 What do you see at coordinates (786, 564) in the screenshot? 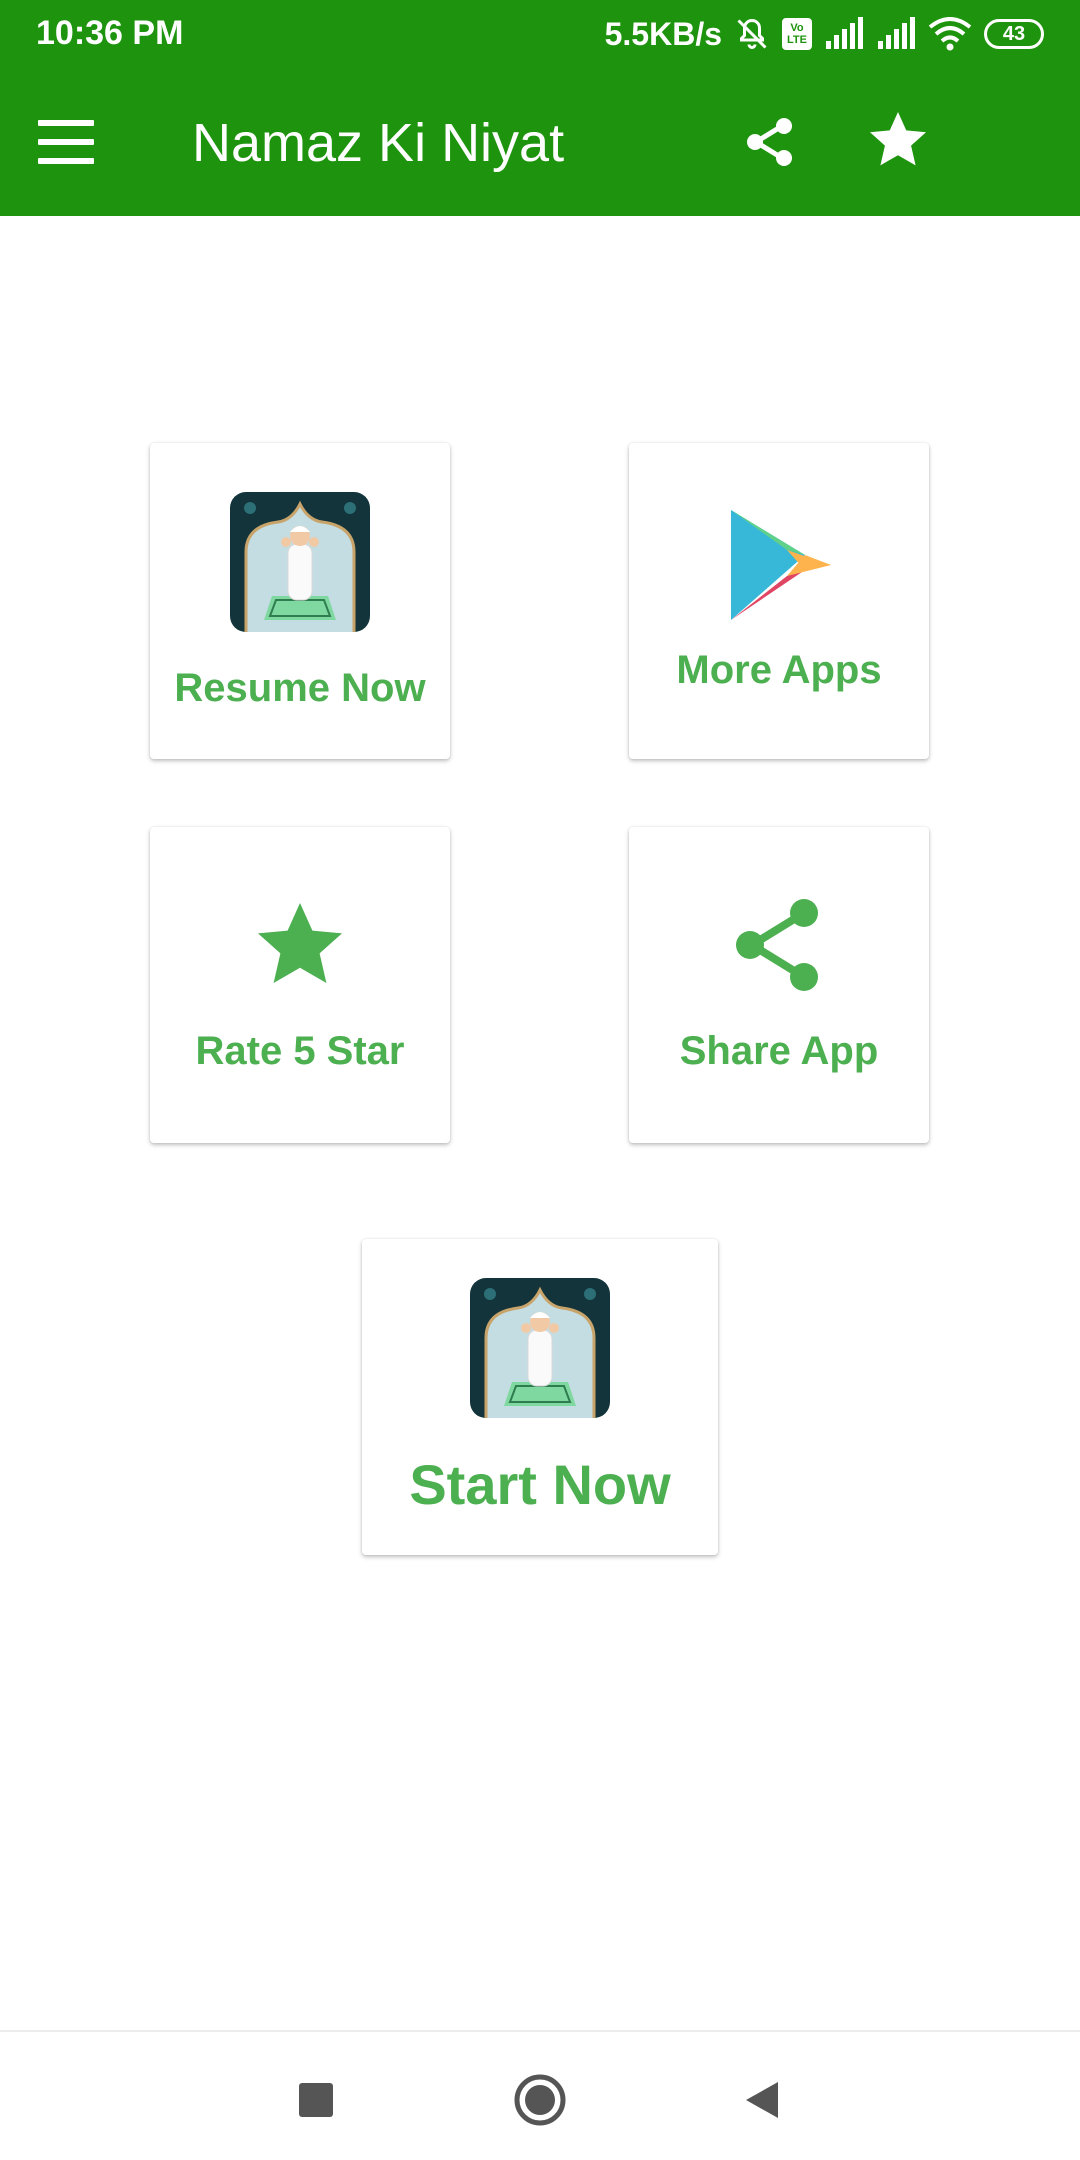
I see `play-store-icon` at bounding box center [786, 564].